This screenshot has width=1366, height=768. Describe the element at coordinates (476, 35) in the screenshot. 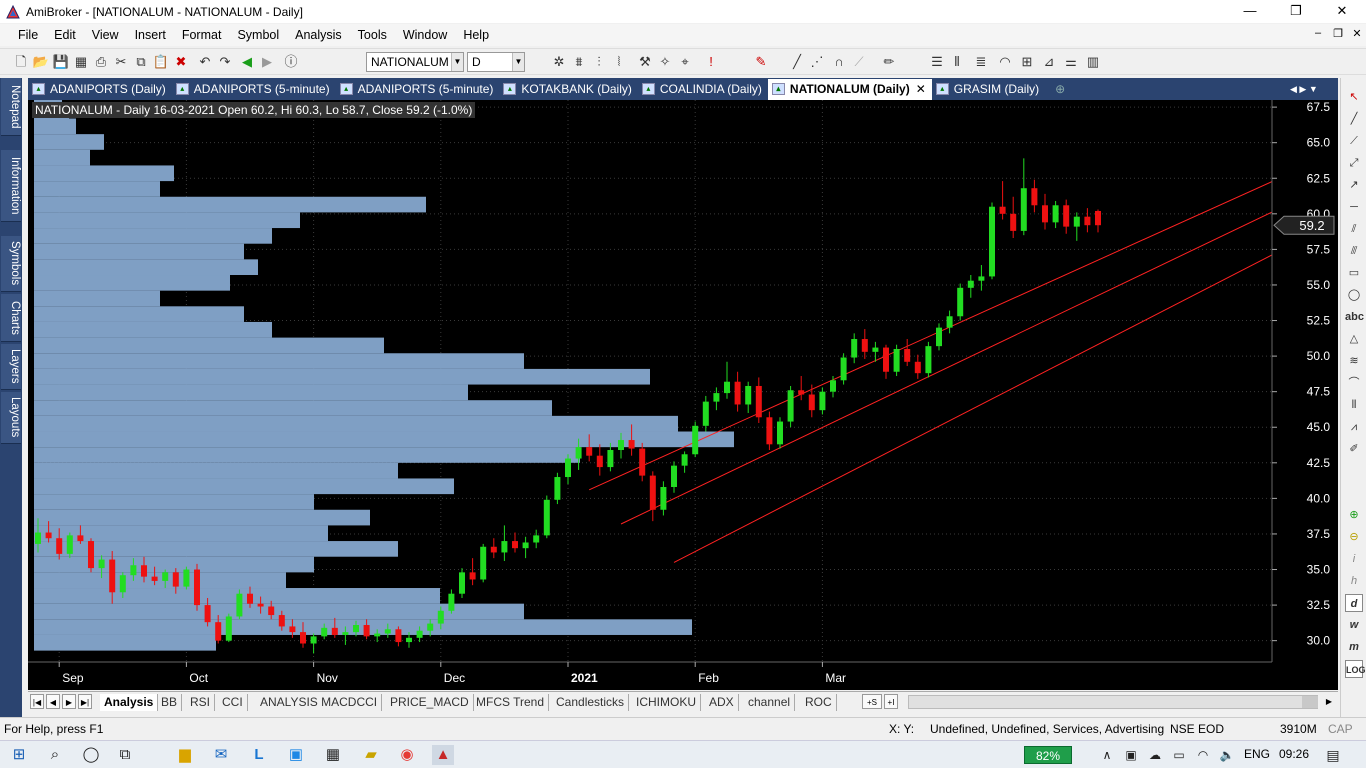

I see `menu-help: Help` at that location.